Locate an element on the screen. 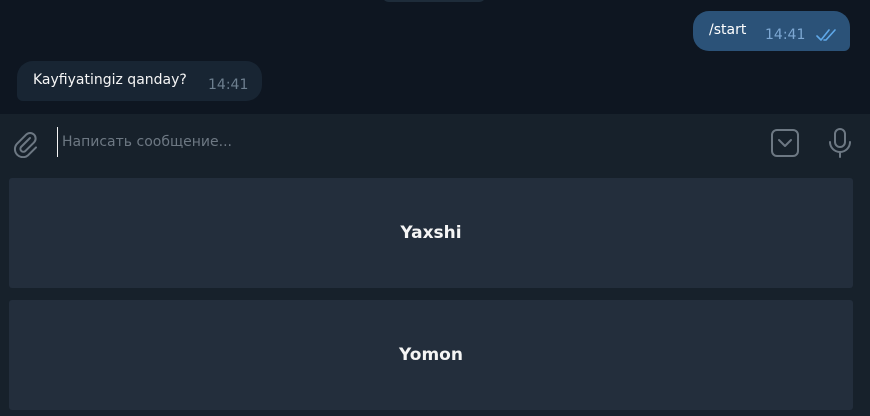  outgoing-message: /start 14:41 is located at coordinates (771, 31).